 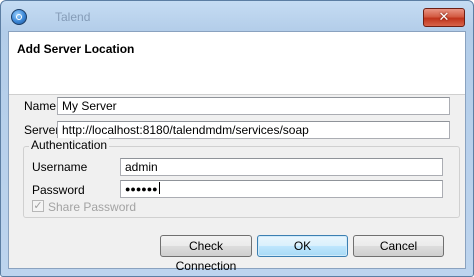 What do you see at coordinates (398, 246) in the screenshot?
I see `cancel-button: Cancel` at bounding box center [398, 246].